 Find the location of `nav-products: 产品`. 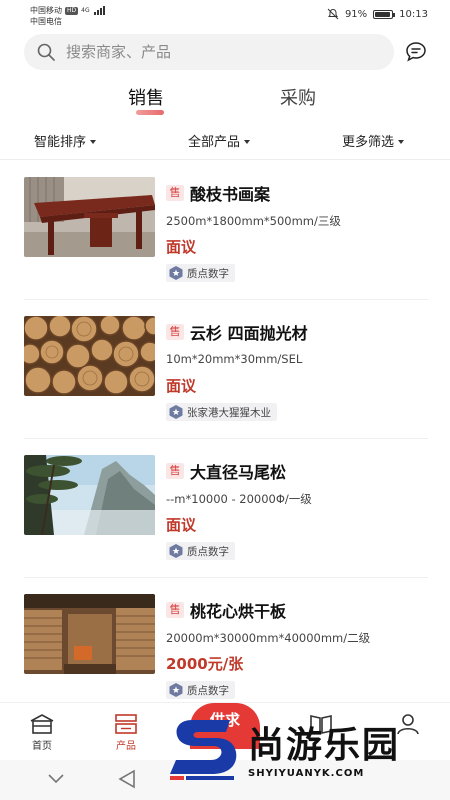

nav-products: 产品 is located at coordinates (126, 732).